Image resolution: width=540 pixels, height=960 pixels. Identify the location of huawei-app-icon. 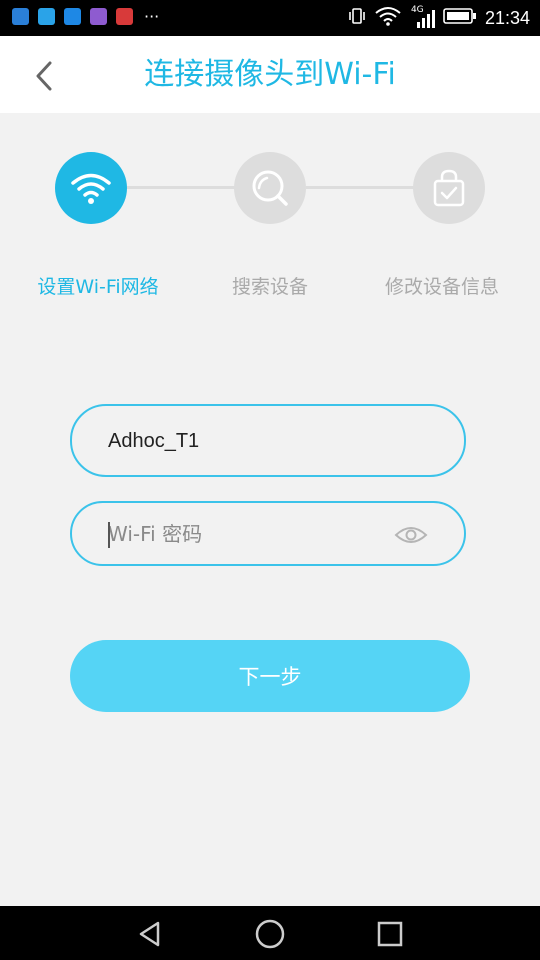
(124, 16).